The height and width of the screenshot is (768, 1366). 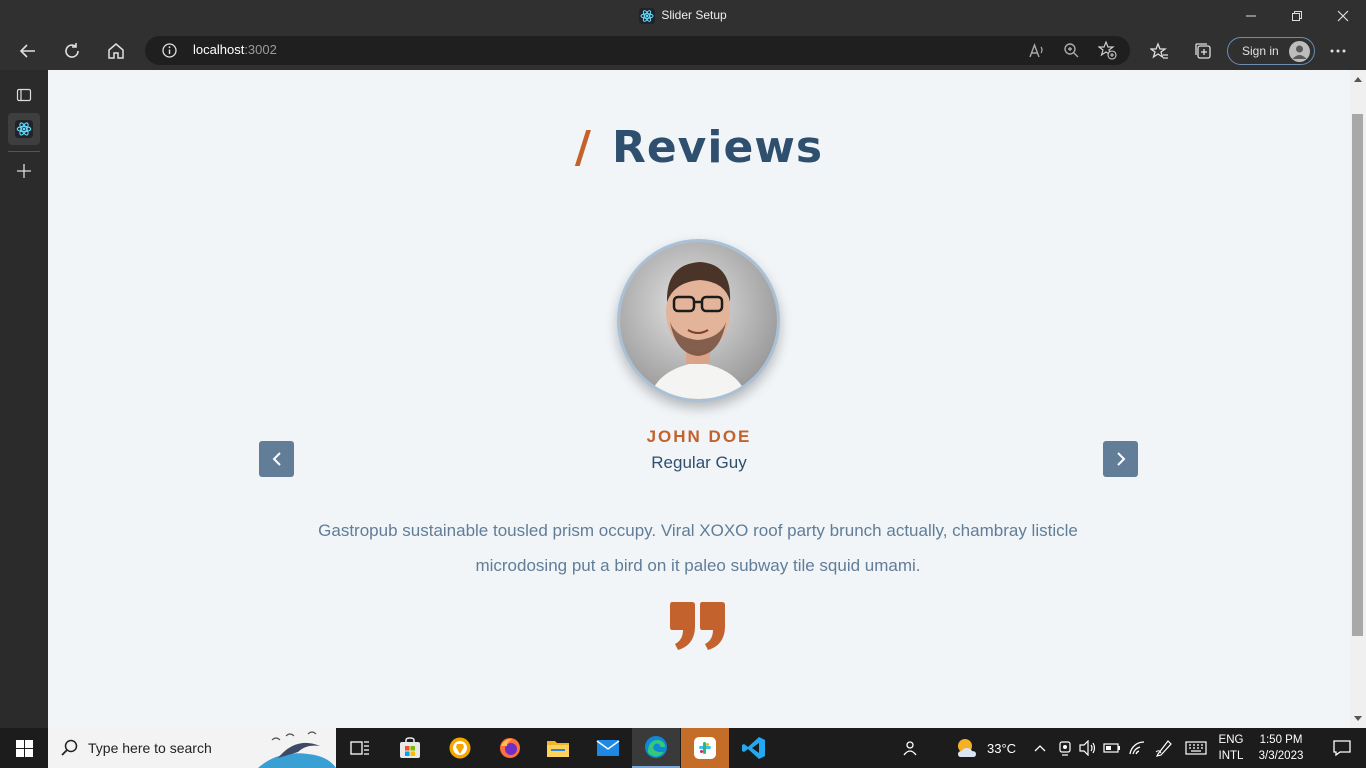 I want to click on url-port: :3002, so click(x=260, y=49).